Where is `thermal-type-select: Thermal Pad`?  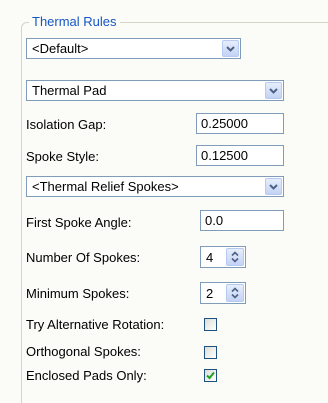
thermal-type-select: Thermal Pad is located at coordinates (155, 90).